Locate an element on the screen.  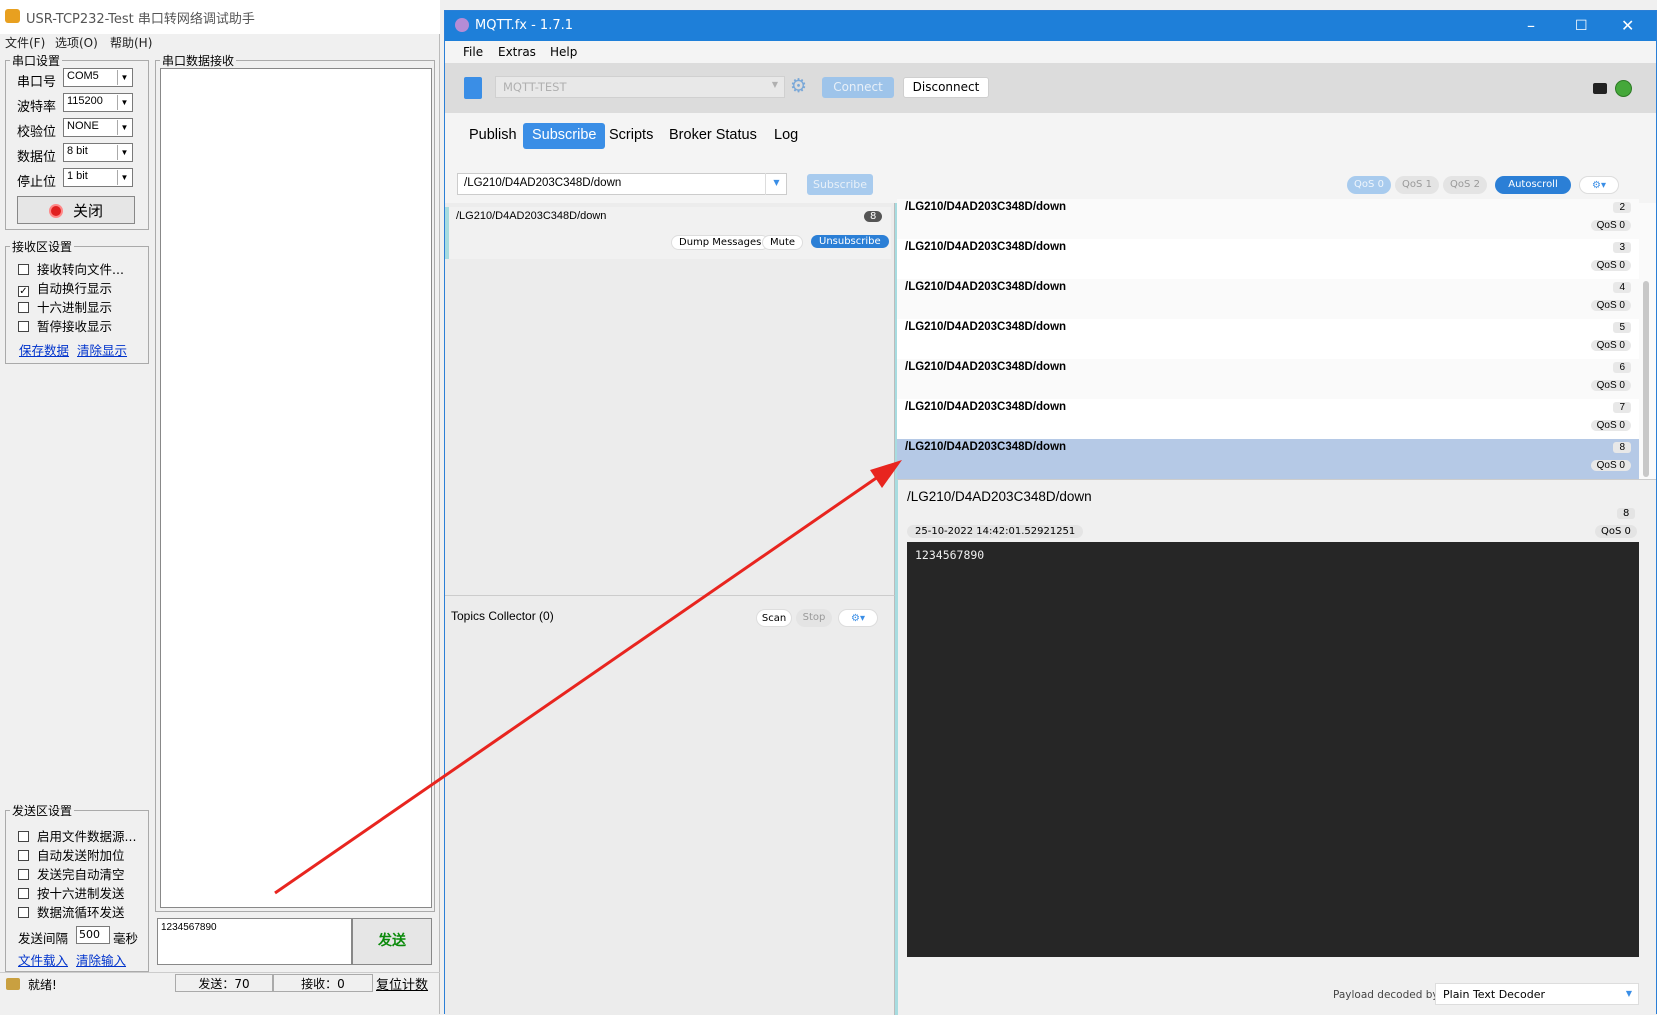
mute-button: Mute is located at coordinates (783, 242).